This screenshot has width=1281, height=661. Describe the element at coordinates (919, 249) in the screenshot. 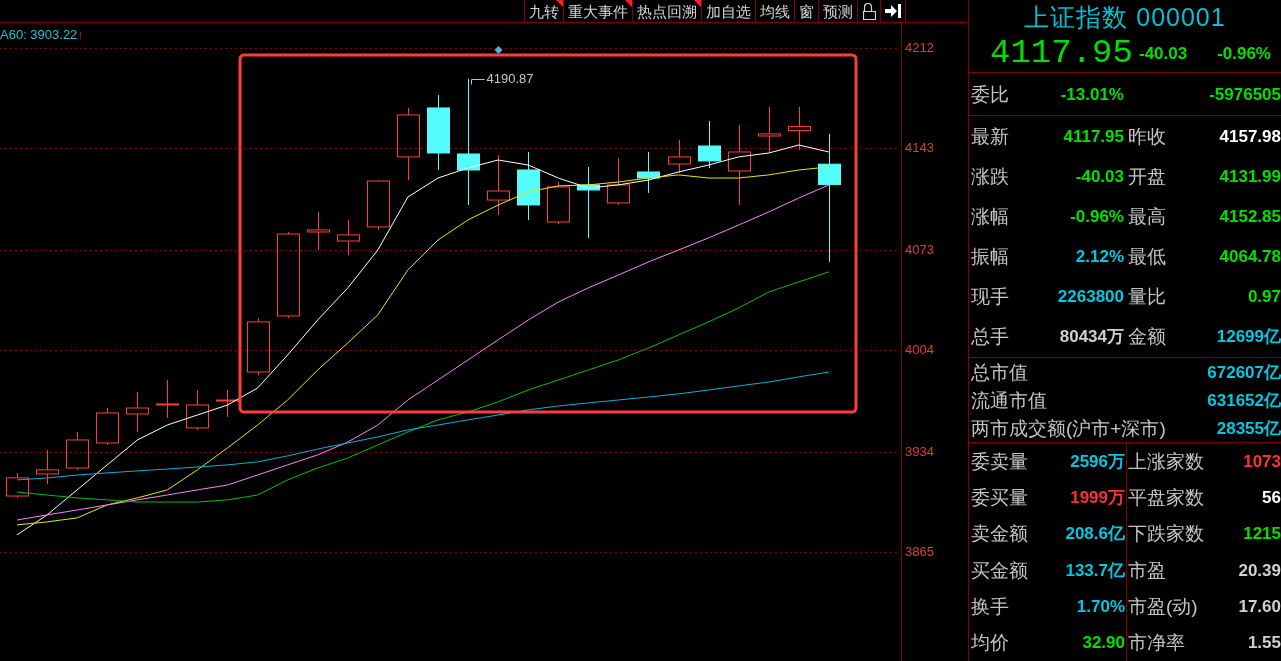

I see `axis-label: 4073` at that location.